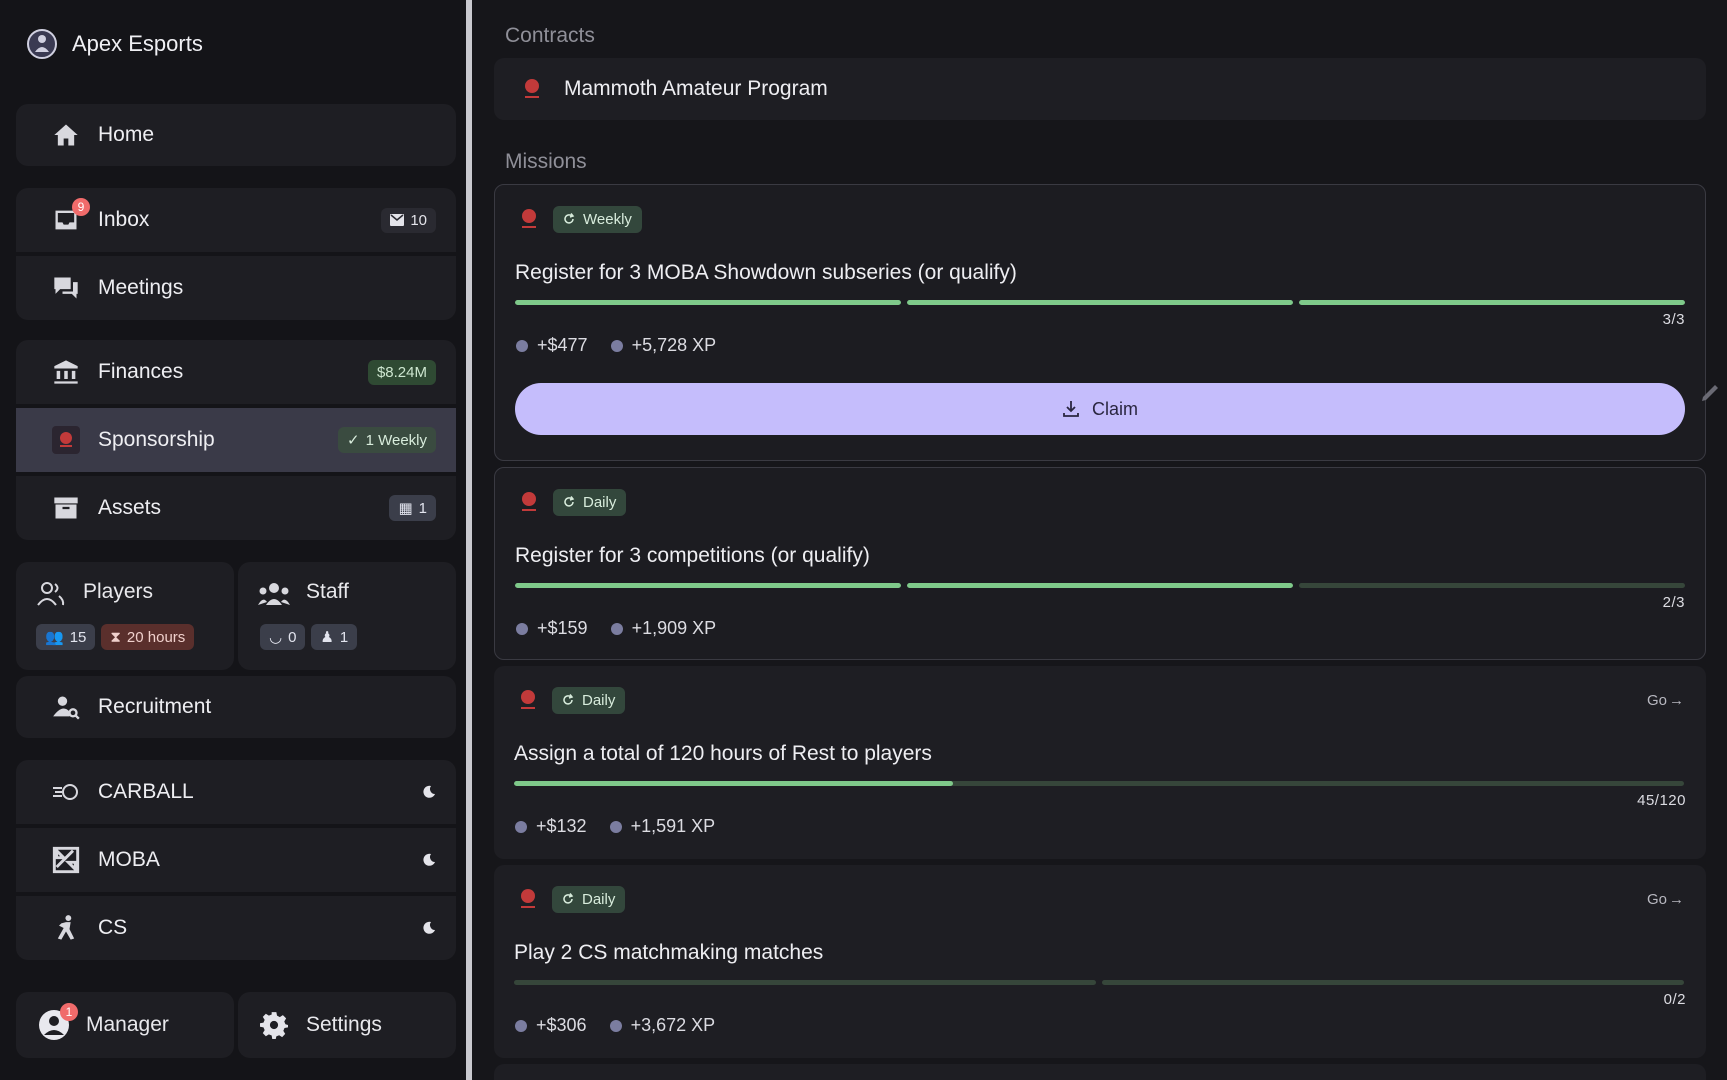 Image resolution: width=1727 pixels, height=1080 pixels. Describe the element at coordinates (81, 207) in the screenshot. I see `inbox-badge: 9` at that location.